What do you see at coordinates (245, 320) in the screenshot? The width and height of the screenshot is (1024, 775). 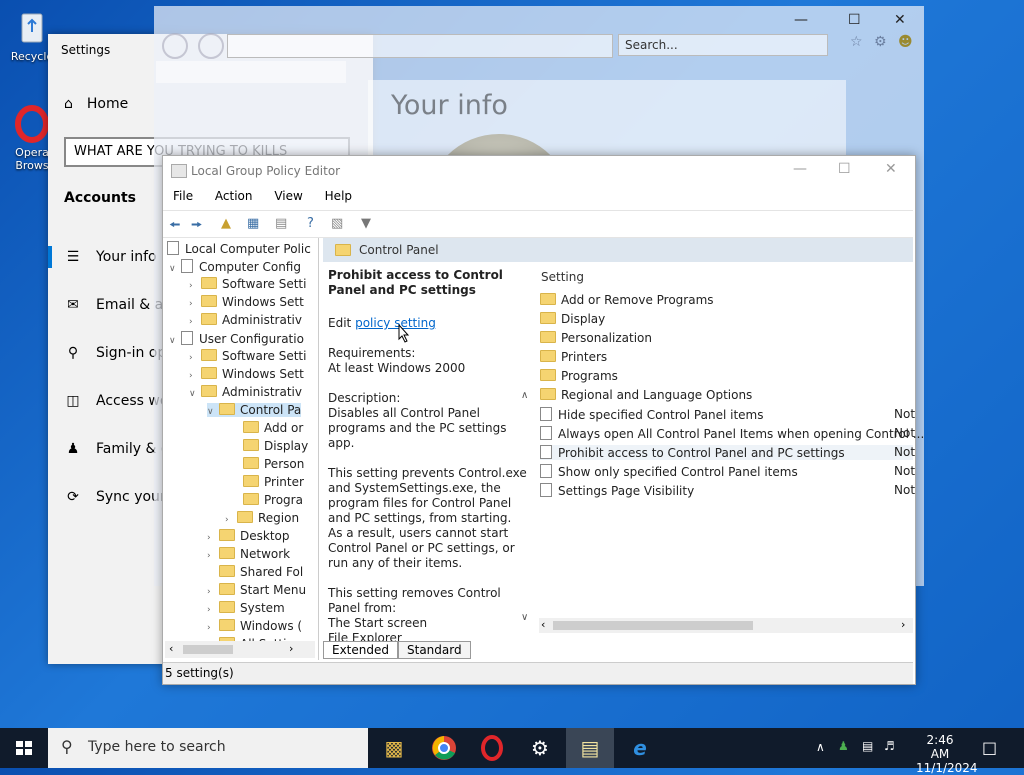 I see `tree-item: › Administrativ` at bounding box center [245, 320].